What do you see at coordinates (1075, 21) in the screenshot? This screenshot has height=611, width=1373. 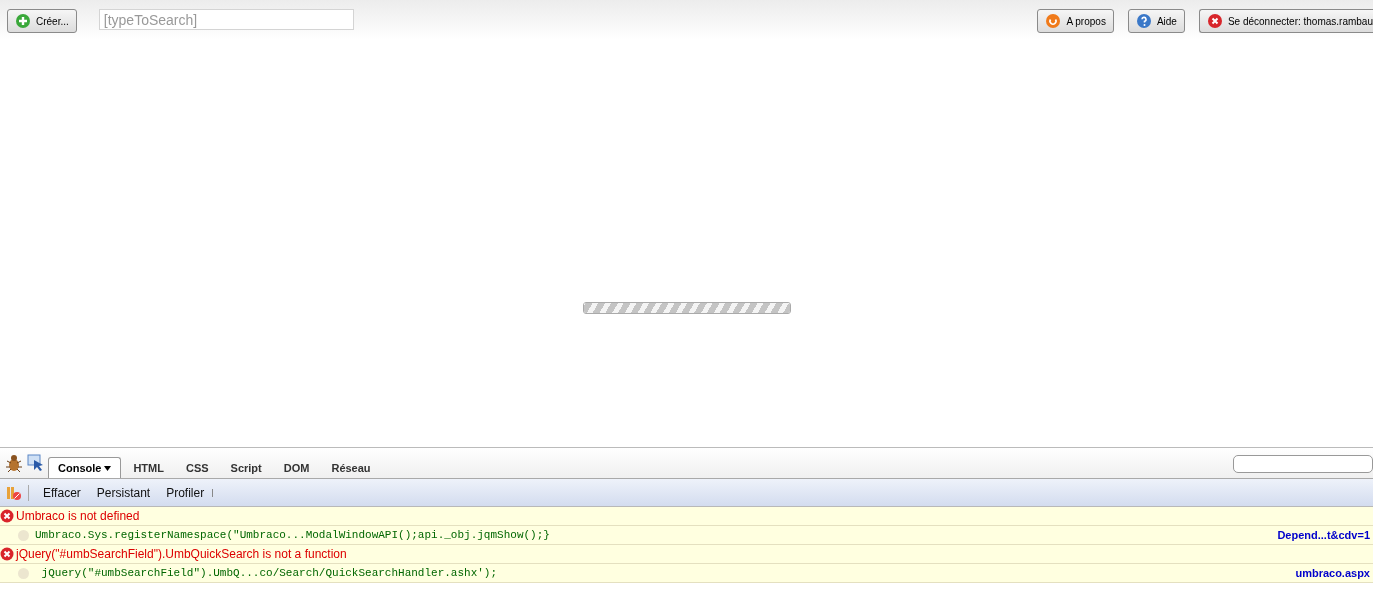 I see `about-button: A propos` at bounding box center [1075, 21].